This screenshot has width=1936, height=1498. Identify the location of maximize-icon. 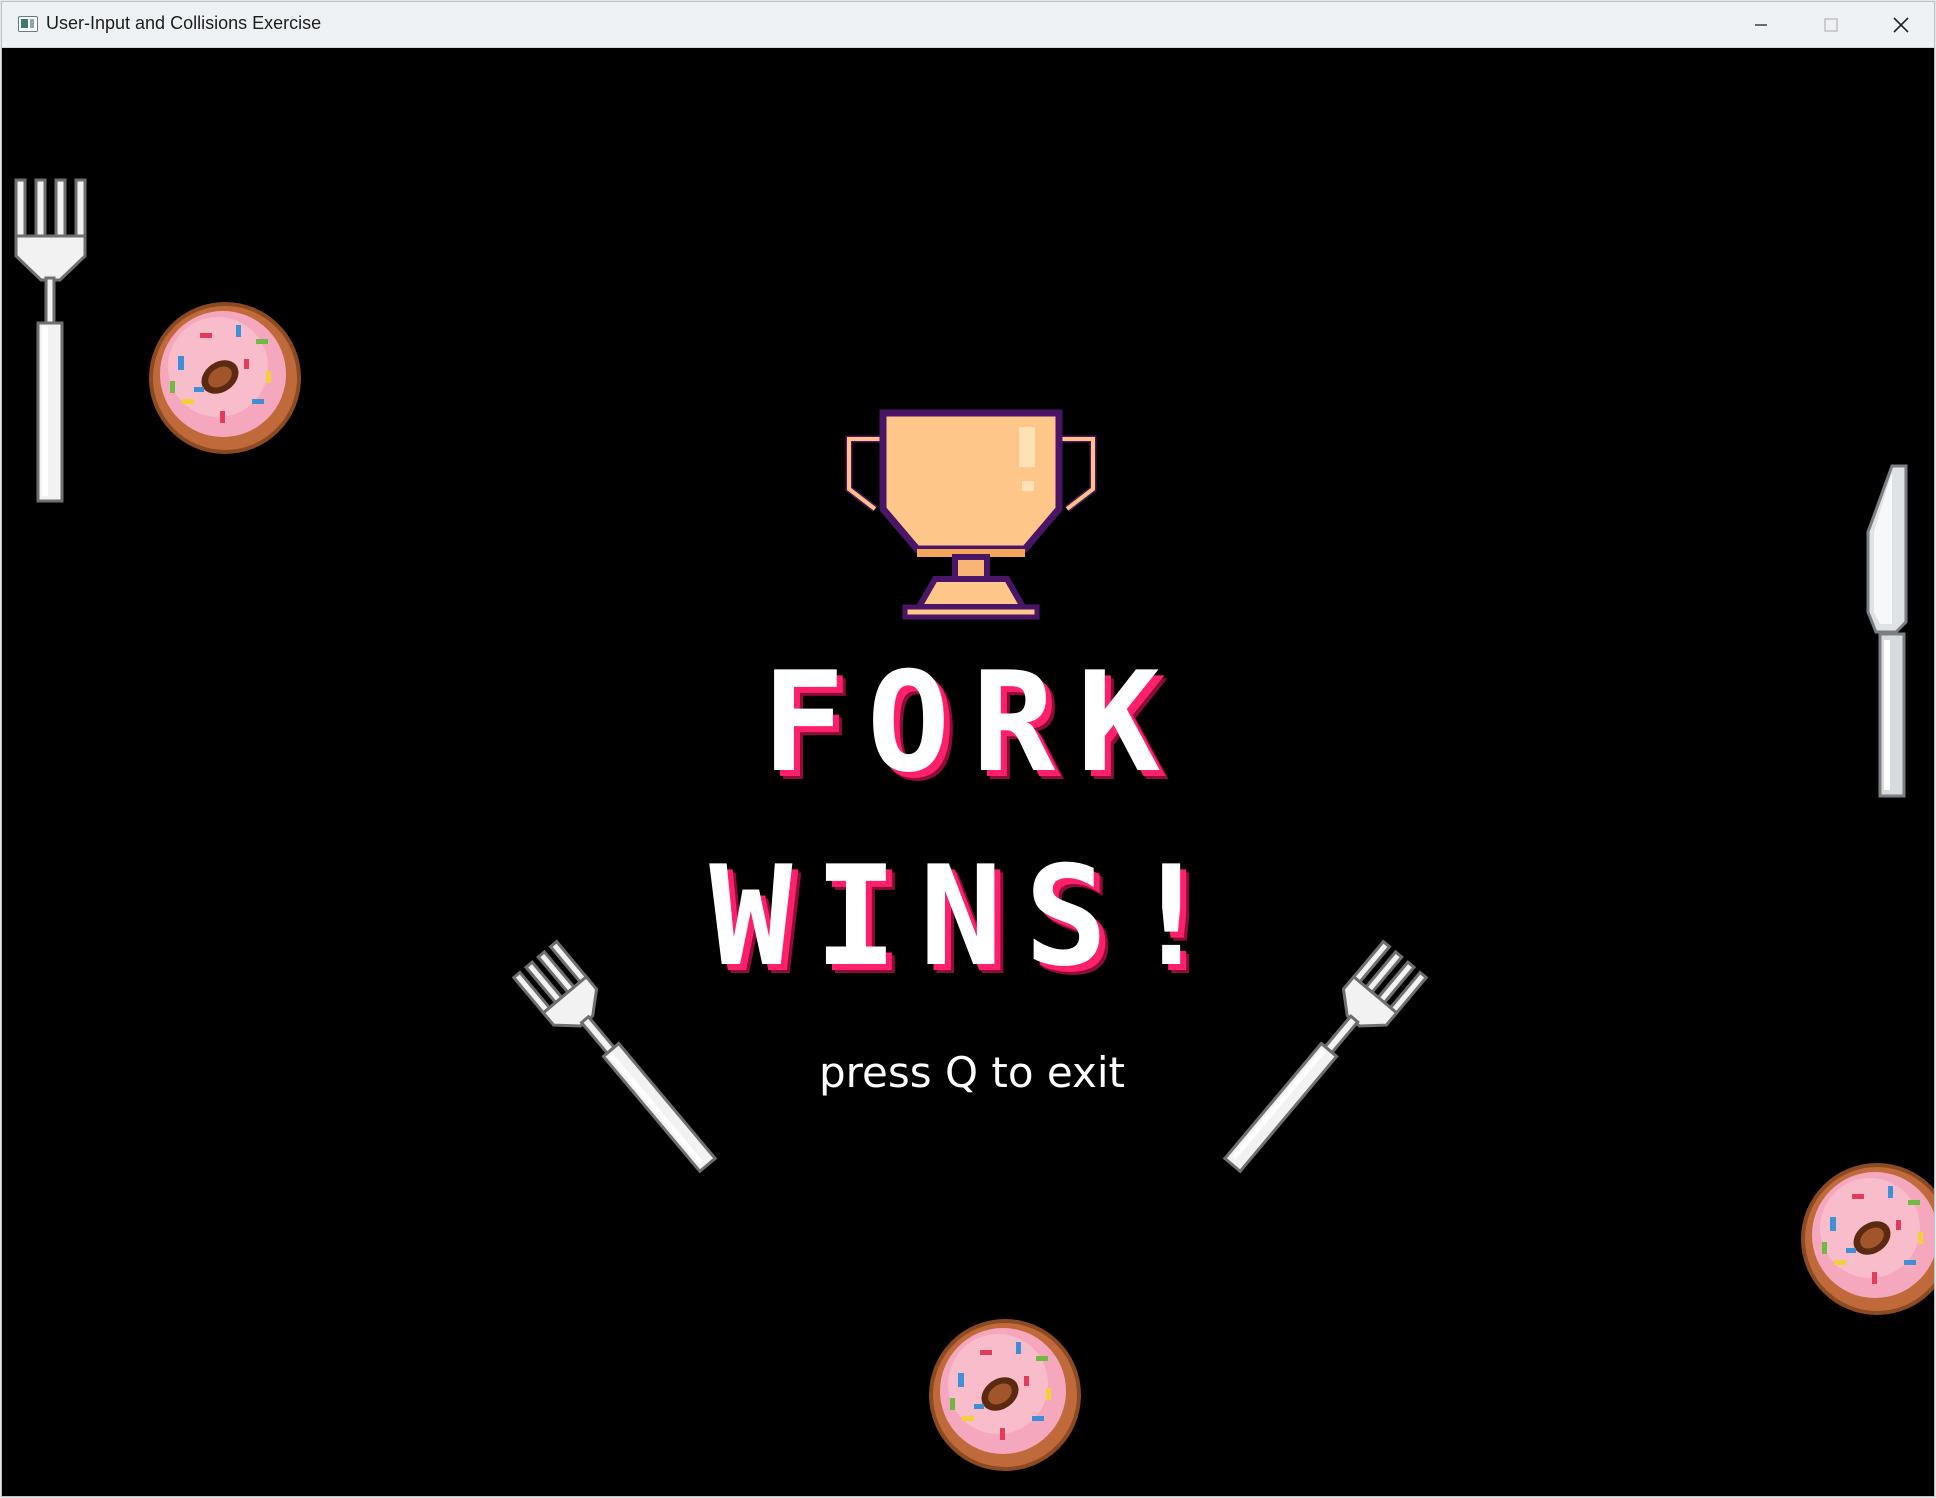
(1831, 24).